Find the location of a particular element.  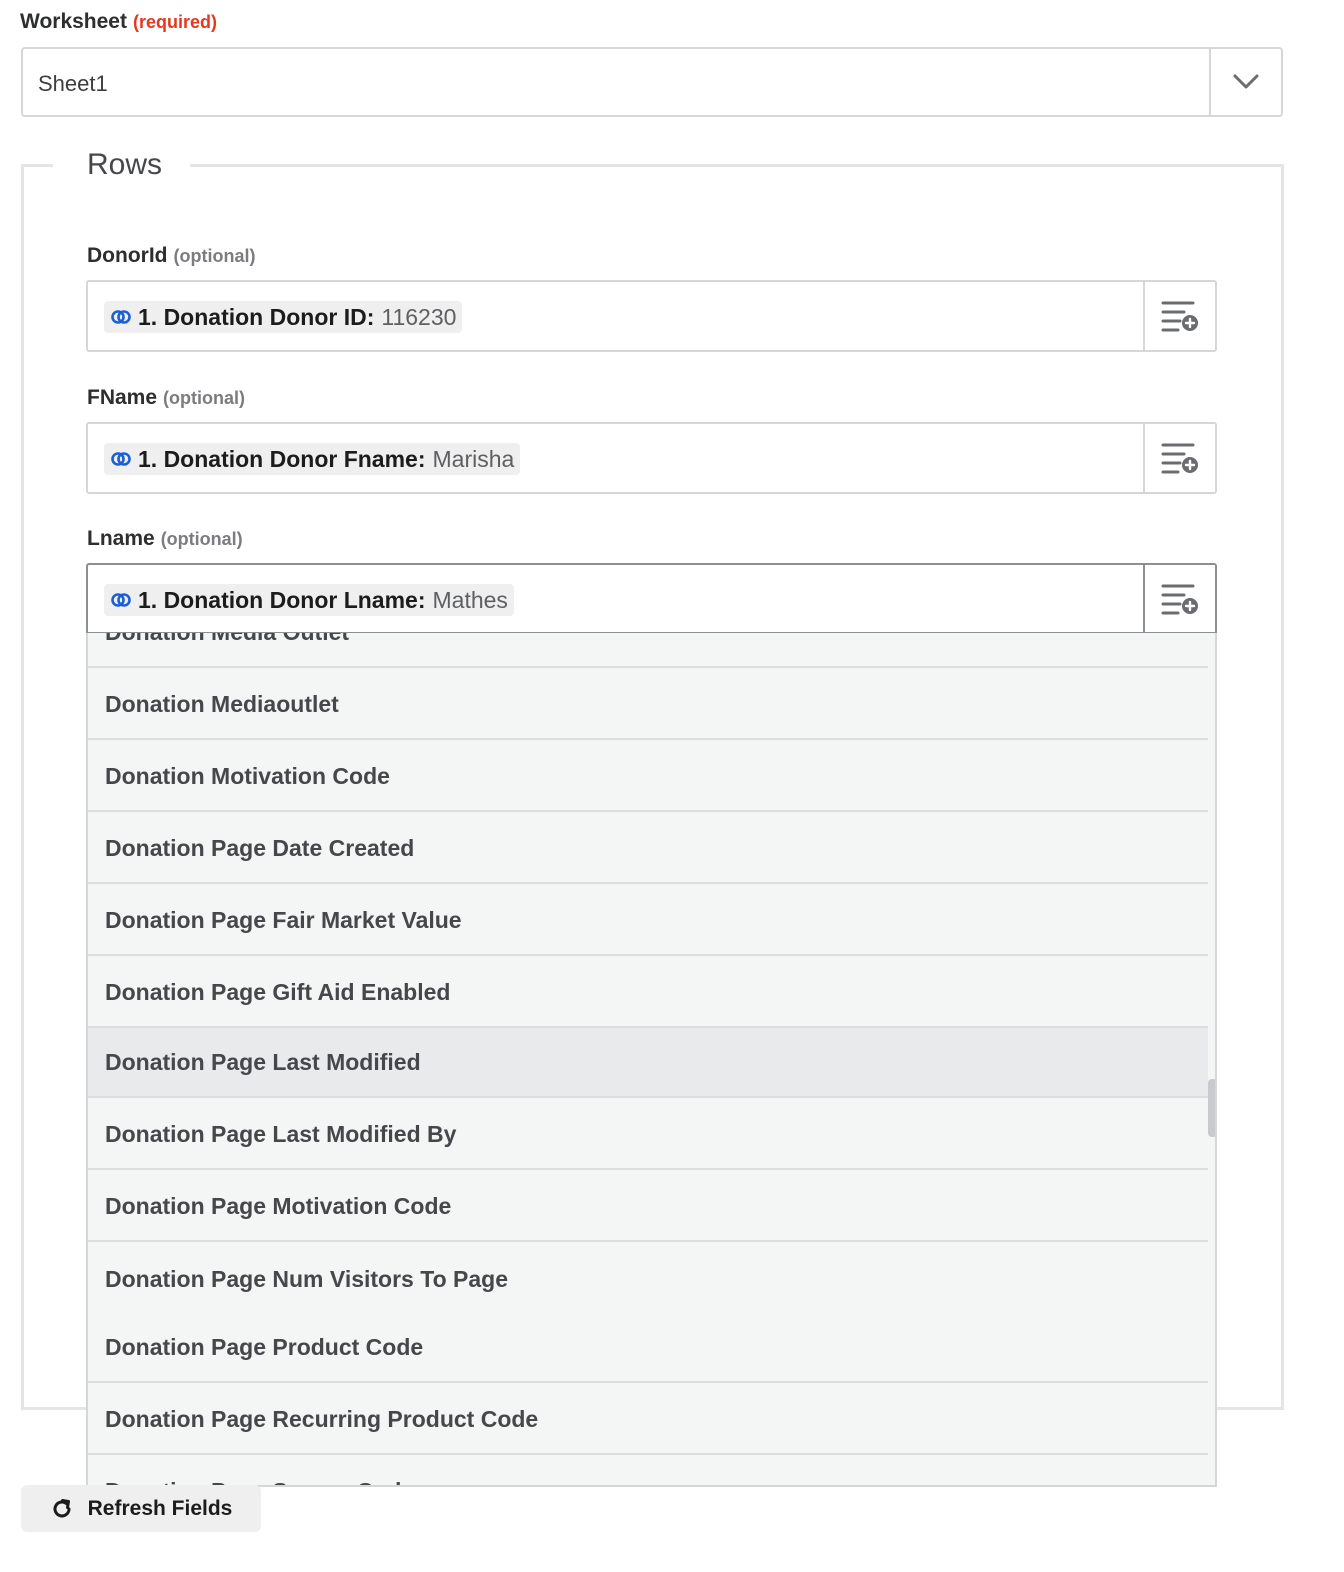

dropdown-option: Donation Page Gift Aid Enabled is located at coordinates (648, 993).